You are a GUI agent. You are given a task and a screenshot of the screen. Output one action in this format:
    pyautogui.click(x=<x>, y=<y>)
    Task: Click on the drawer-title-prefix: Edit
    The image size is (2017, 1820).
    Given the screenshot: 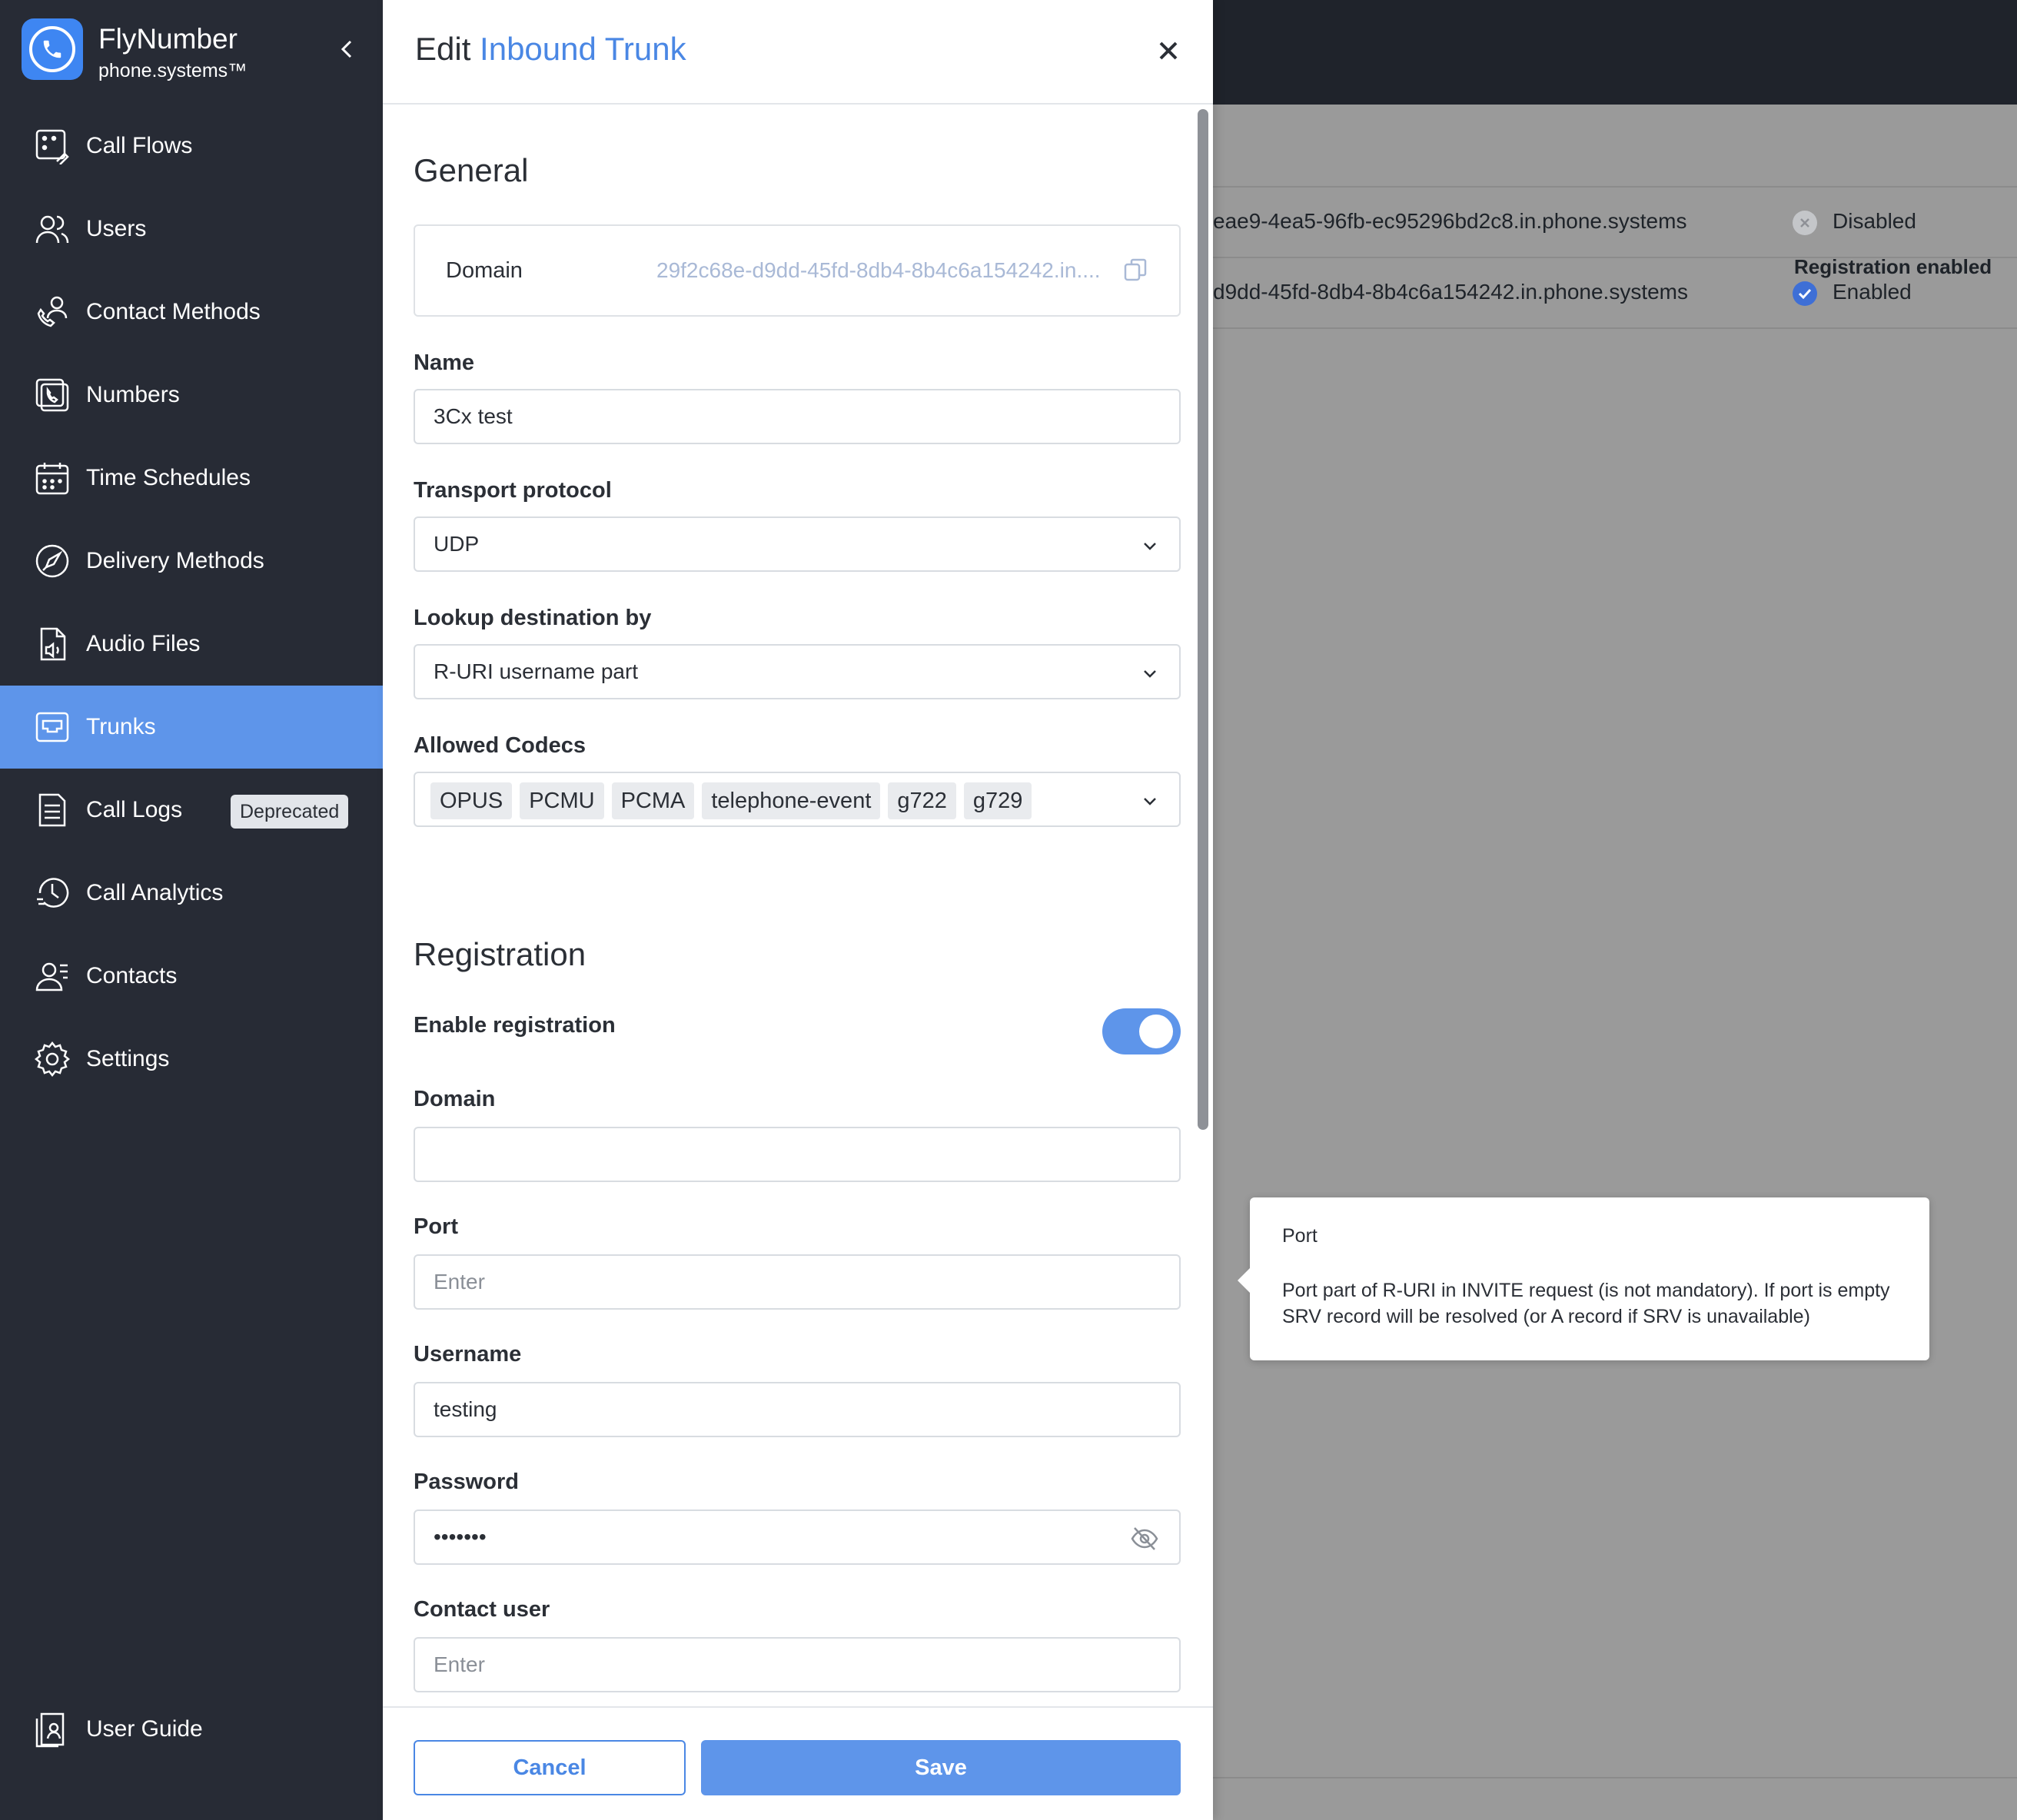 What is the action you would take?
    pyautogui.click(x=443, y=49)
    